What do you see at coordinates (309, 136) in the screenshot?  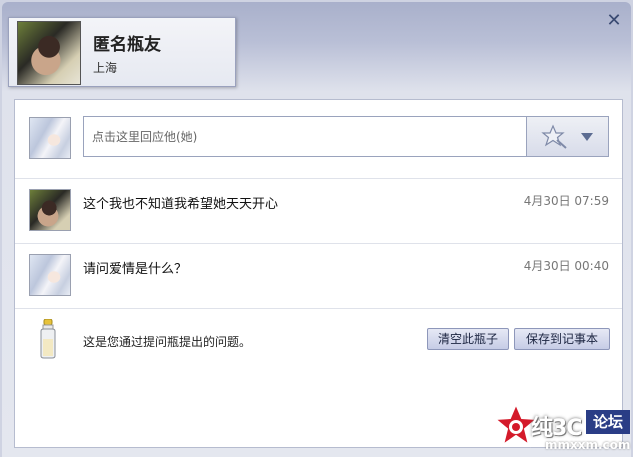 I see `reply-input` at bounding box center [309, 136].